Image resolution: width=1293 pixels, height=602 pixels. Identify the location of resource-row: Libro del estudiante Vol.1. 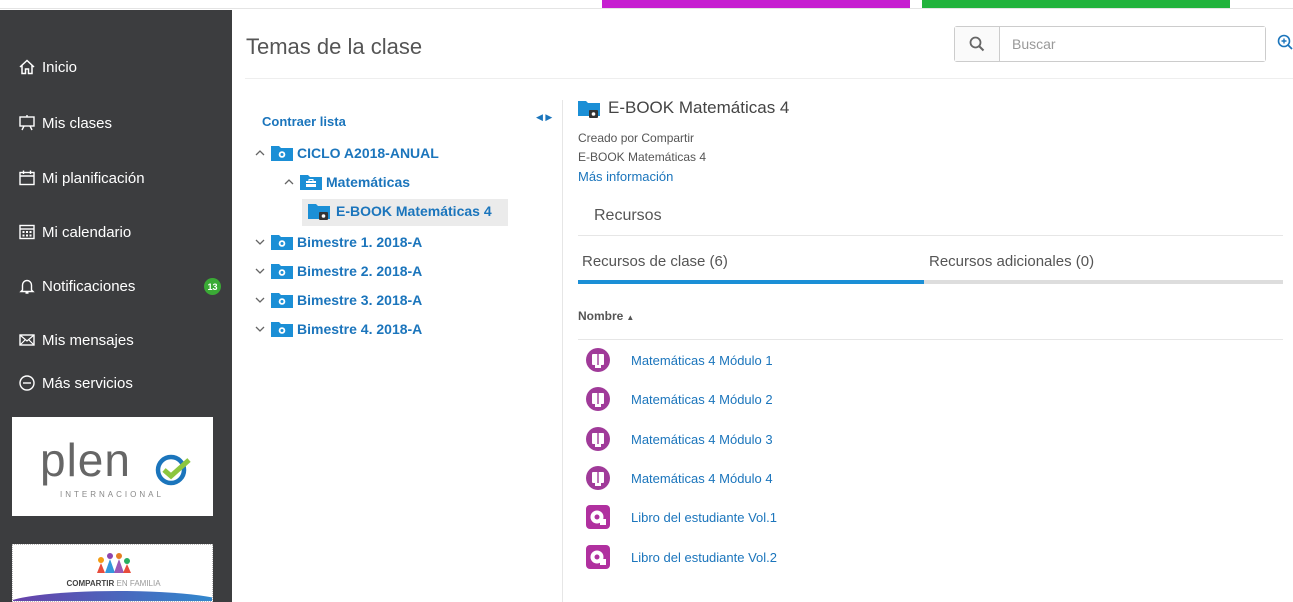
(681, 517).